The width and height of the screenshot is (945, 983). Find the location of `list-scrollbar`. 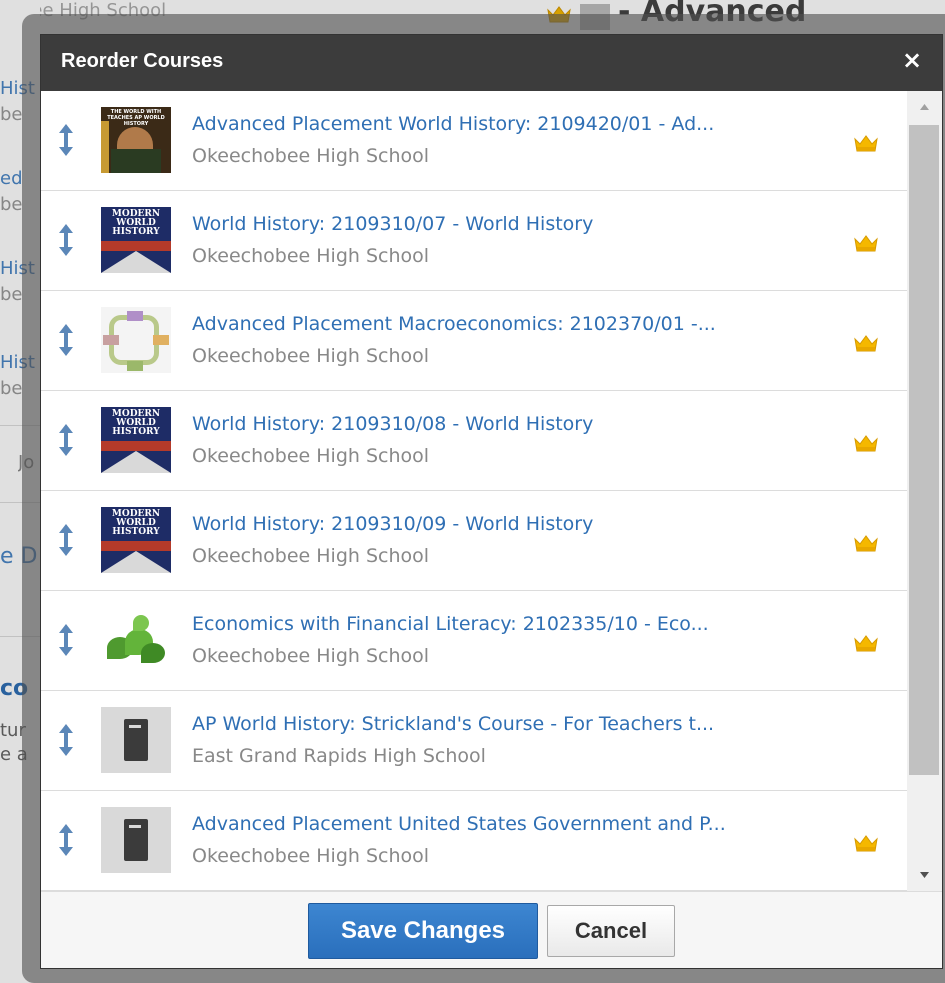

list-scrollbar is located at coordinates (924, 491).